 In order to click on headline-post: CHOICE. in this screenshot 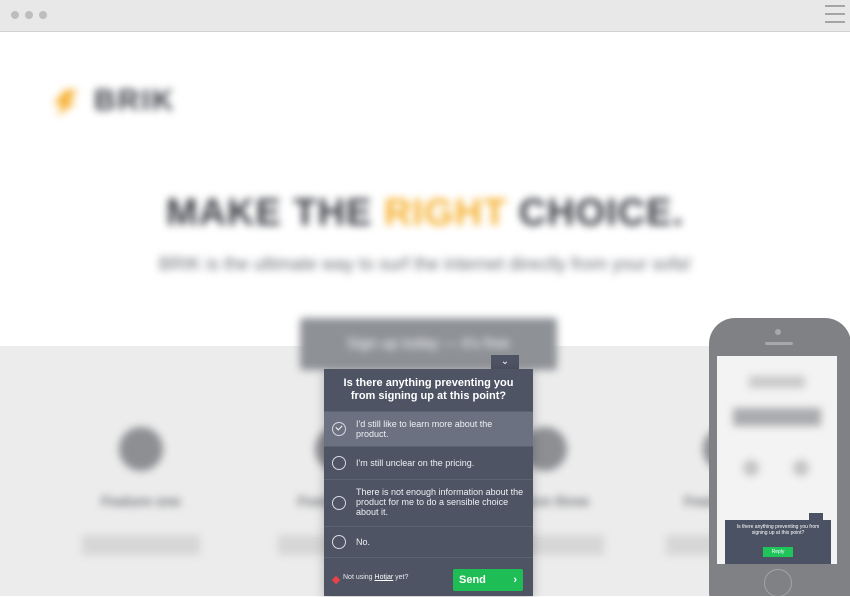, I will do `click(596, 213)`.